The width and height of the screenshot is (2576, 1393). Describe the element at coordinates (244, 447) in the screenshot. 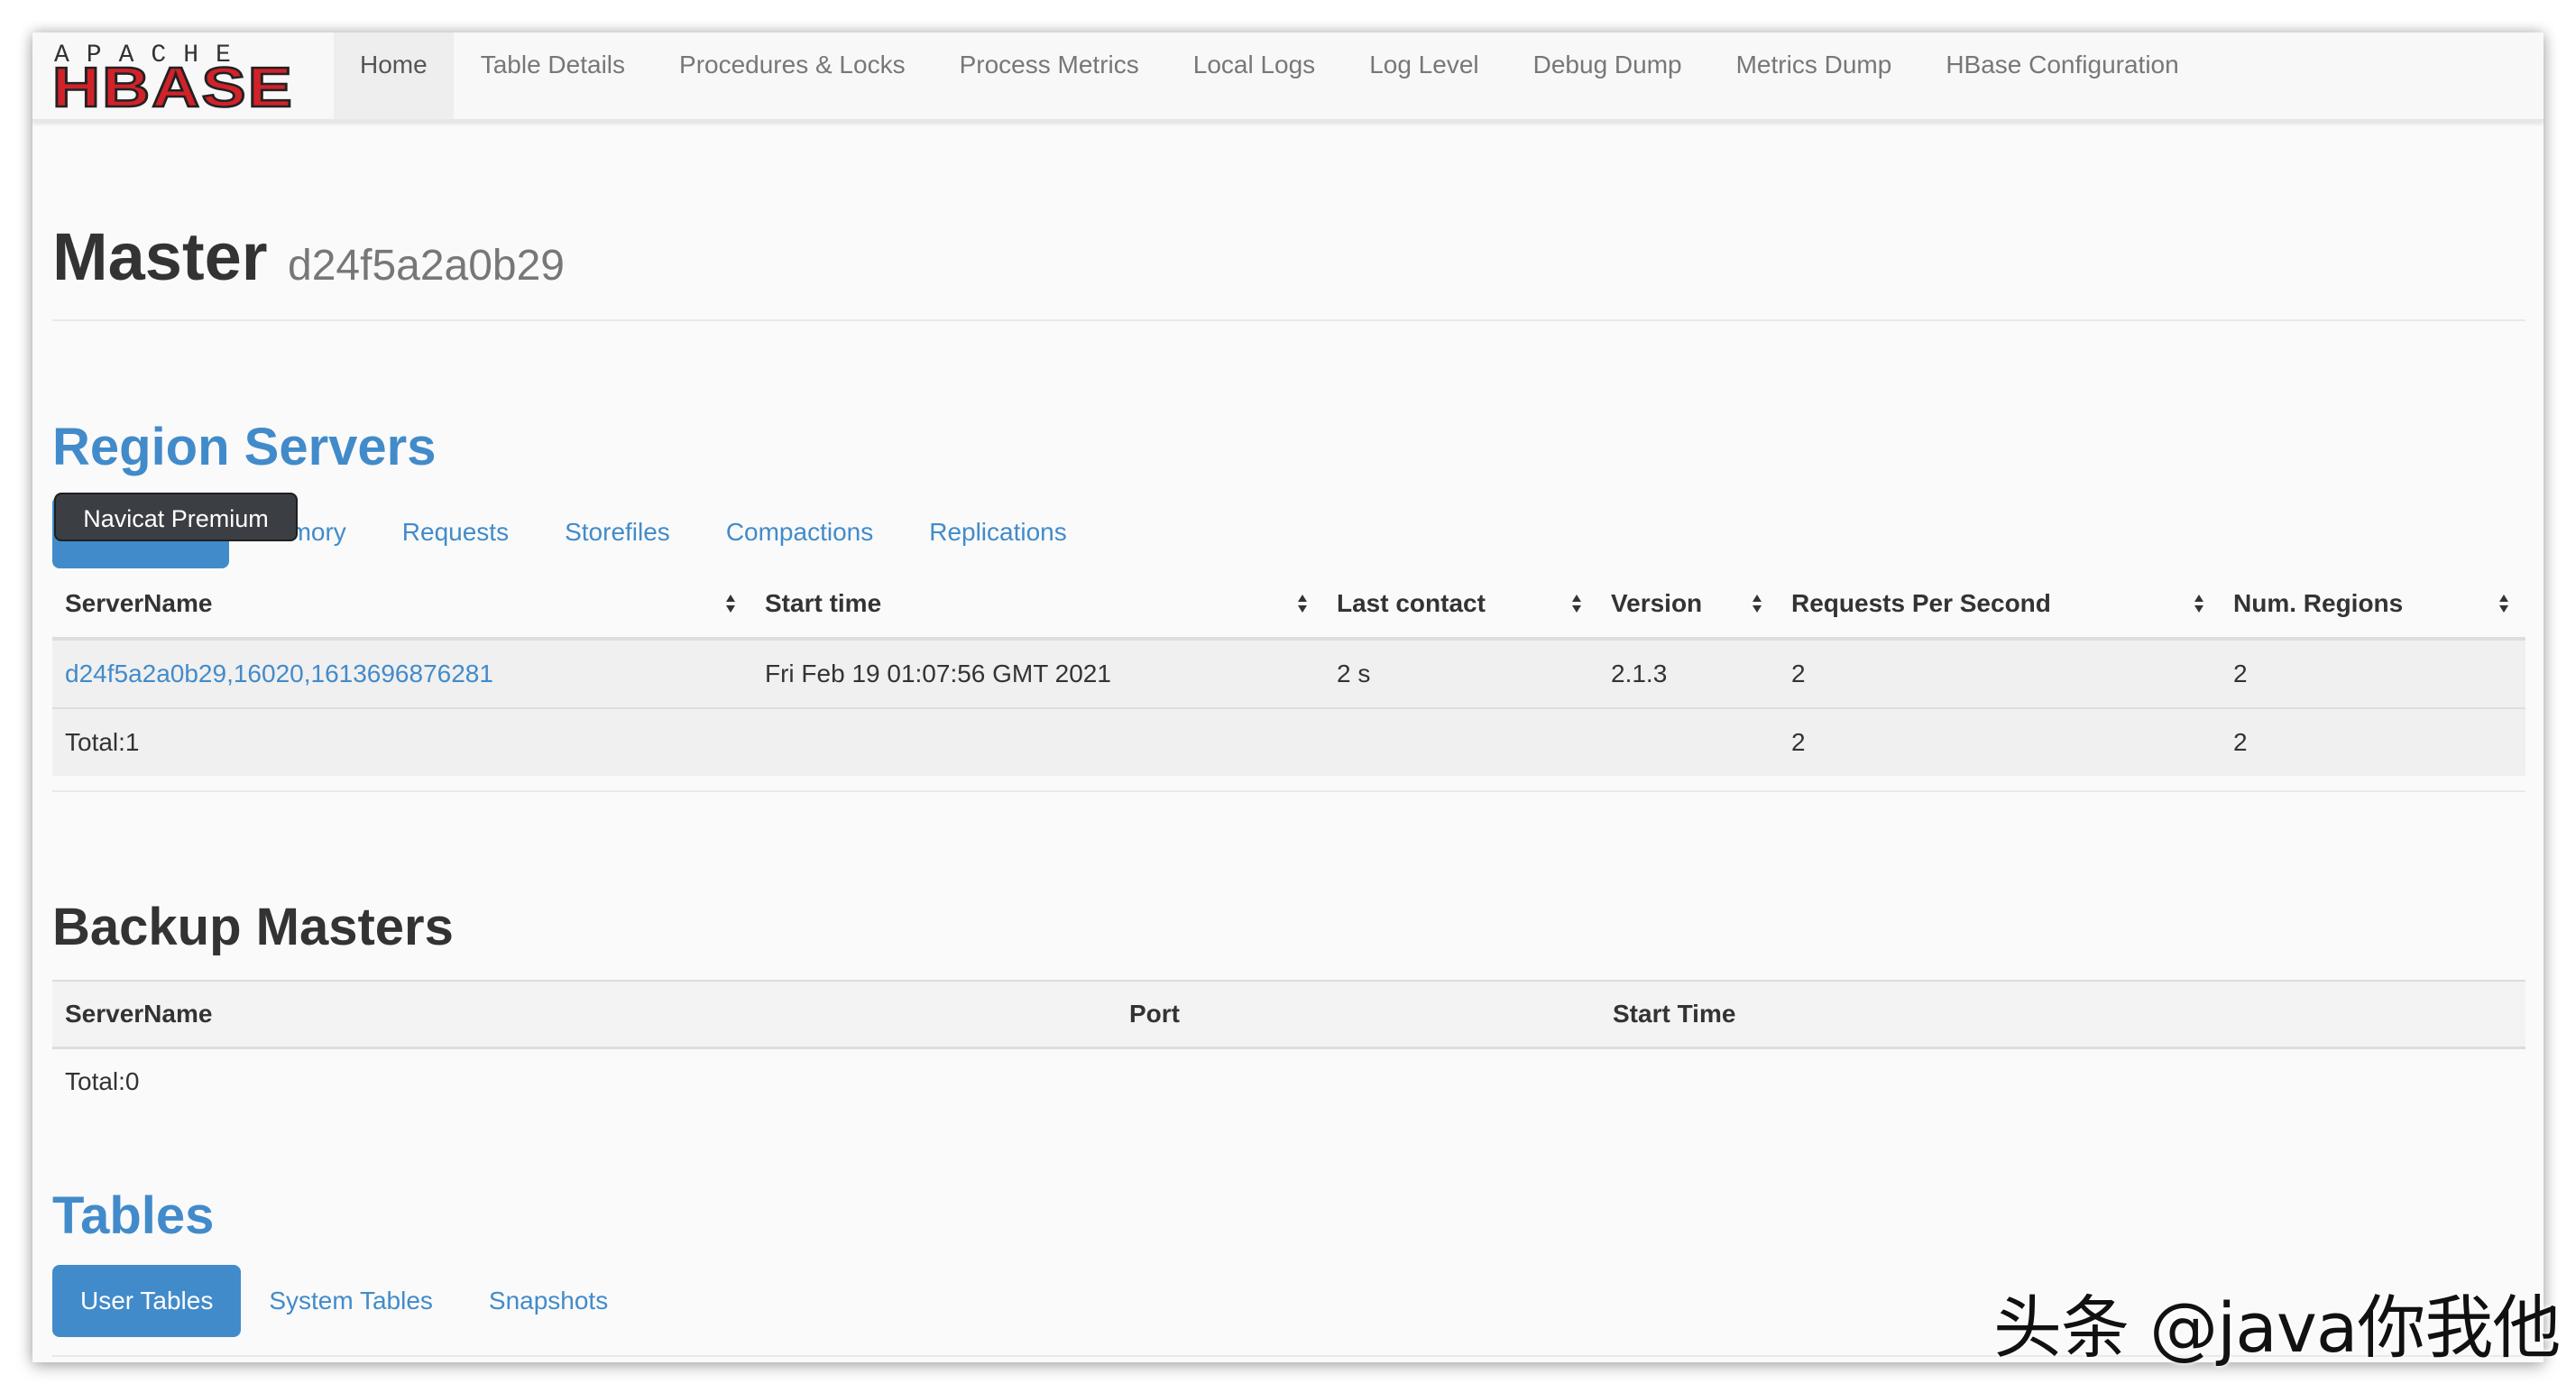

I see `region-servers-title: Region Servers` at that location.